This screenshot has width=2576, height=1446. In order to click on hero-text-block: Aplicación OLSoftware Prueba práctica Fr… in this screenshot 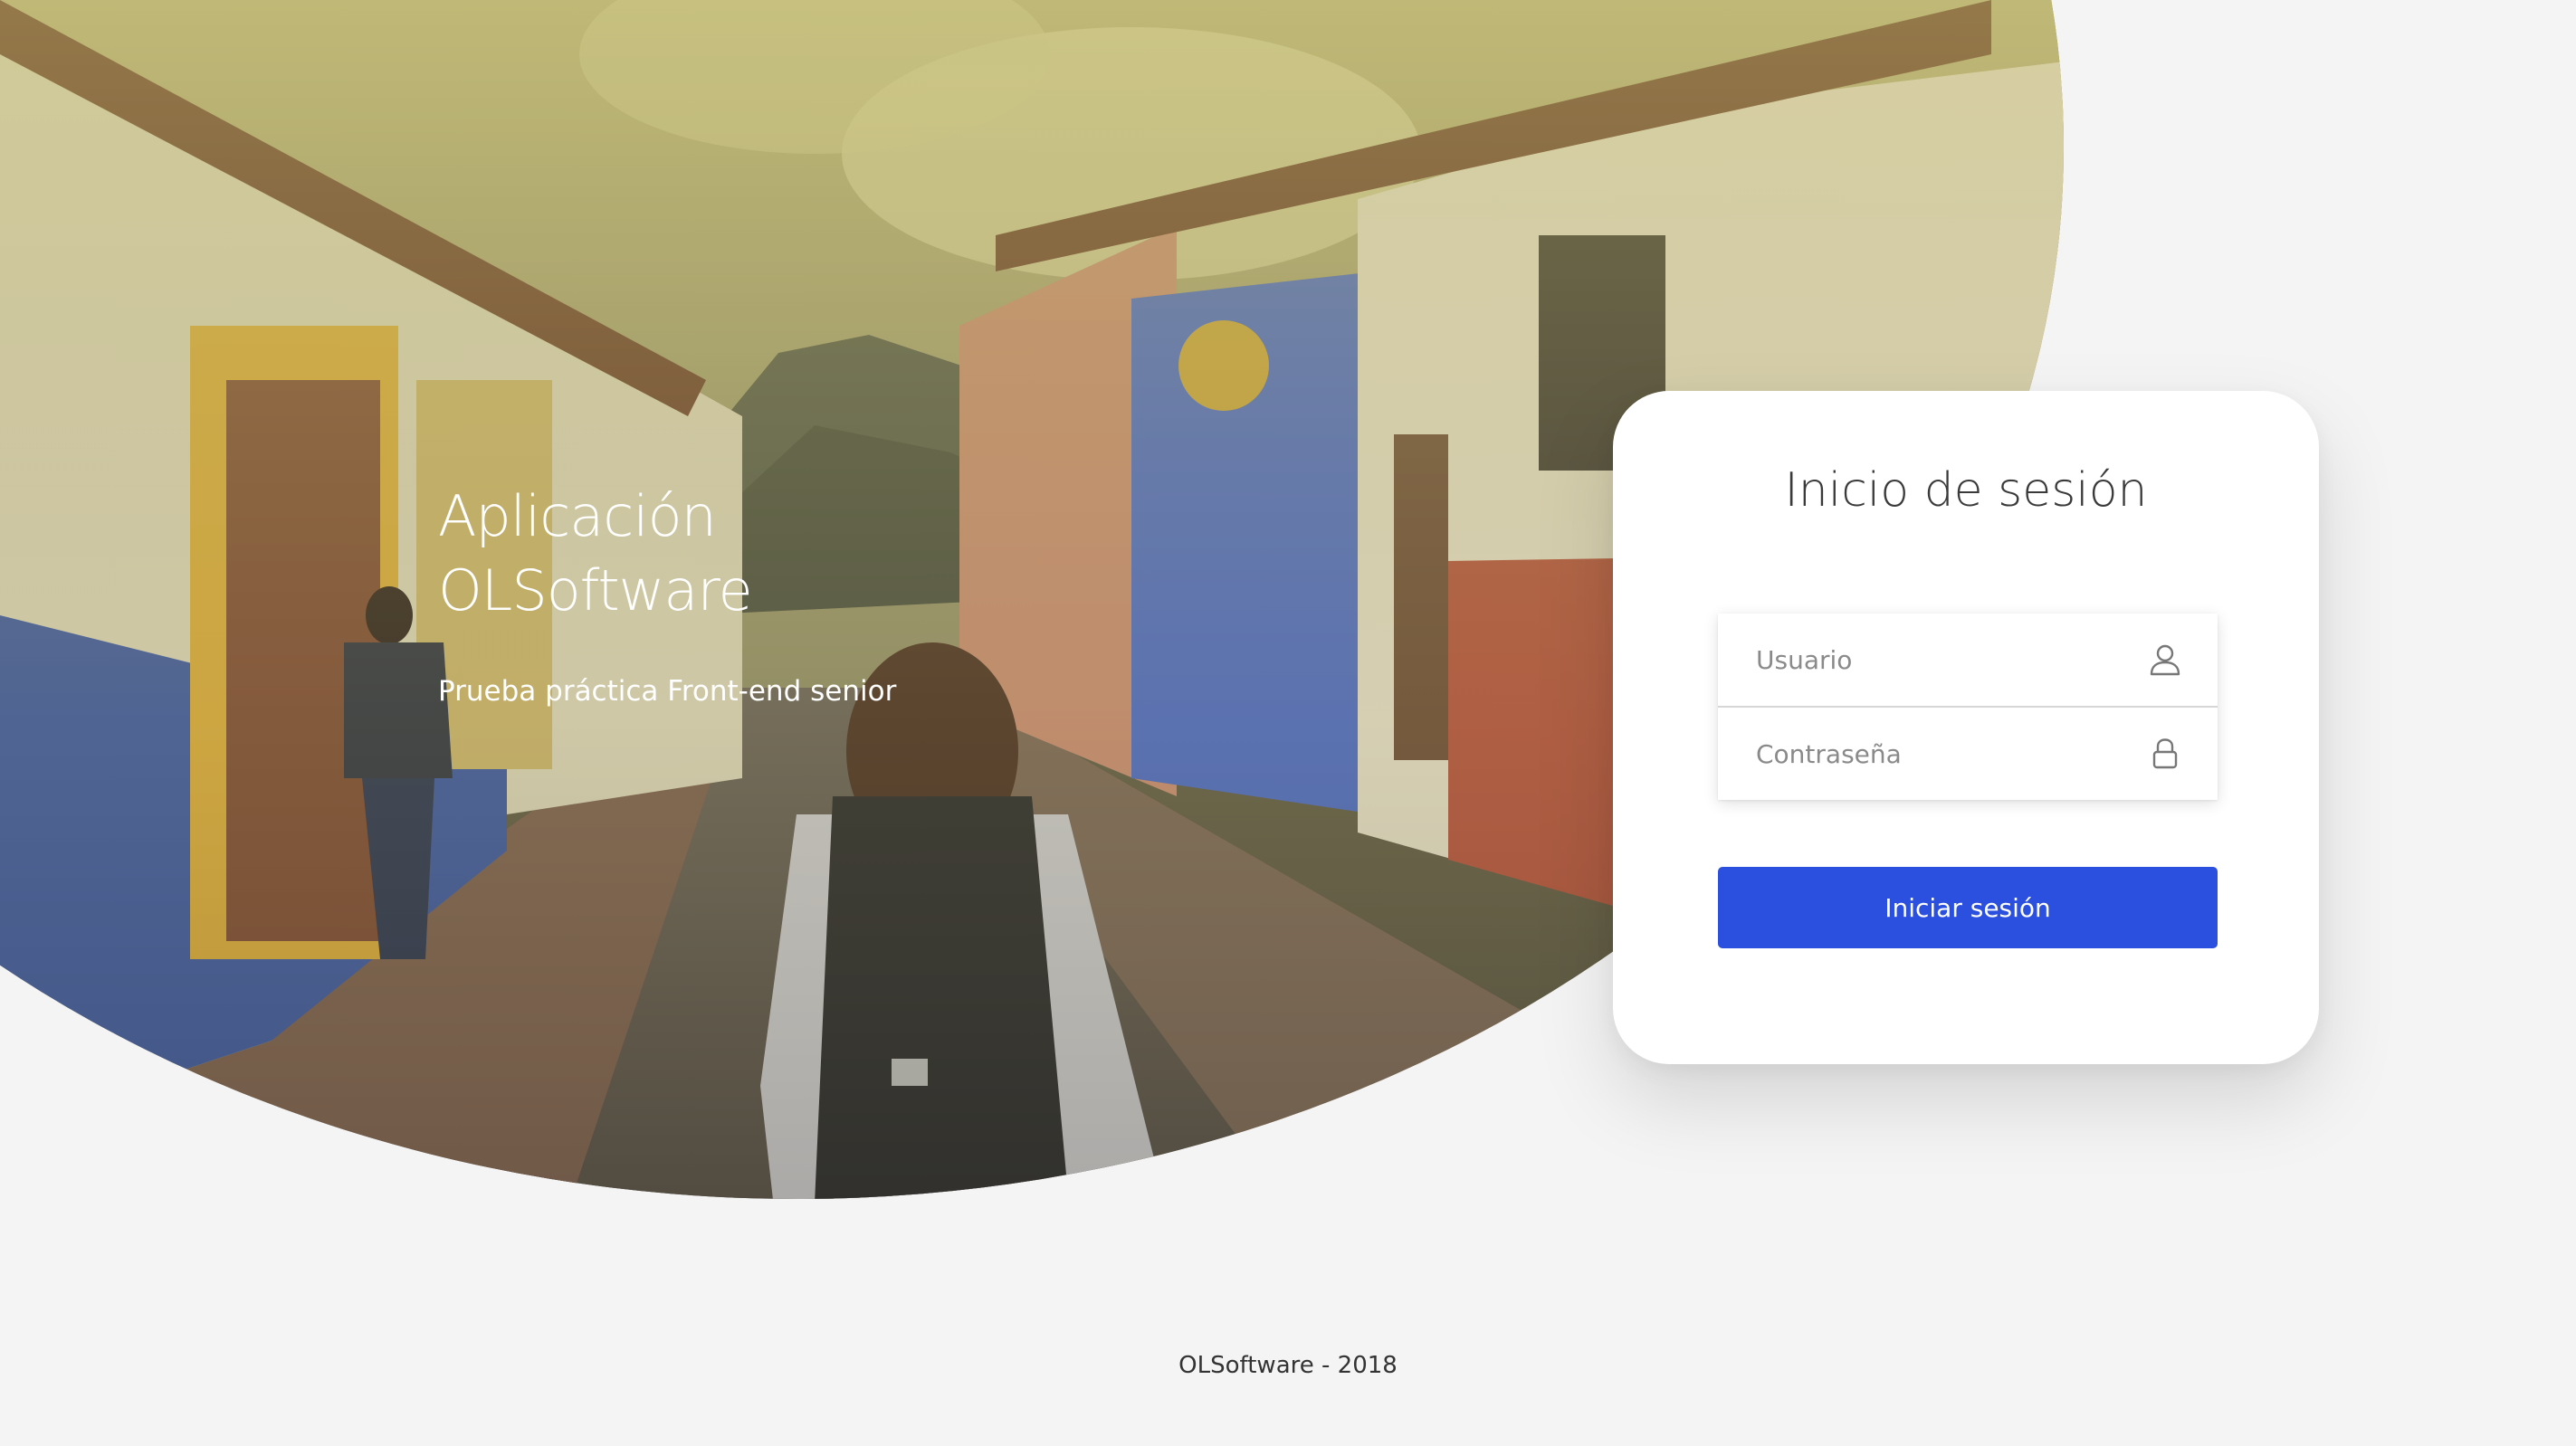, I will do `click(667, 594)`.